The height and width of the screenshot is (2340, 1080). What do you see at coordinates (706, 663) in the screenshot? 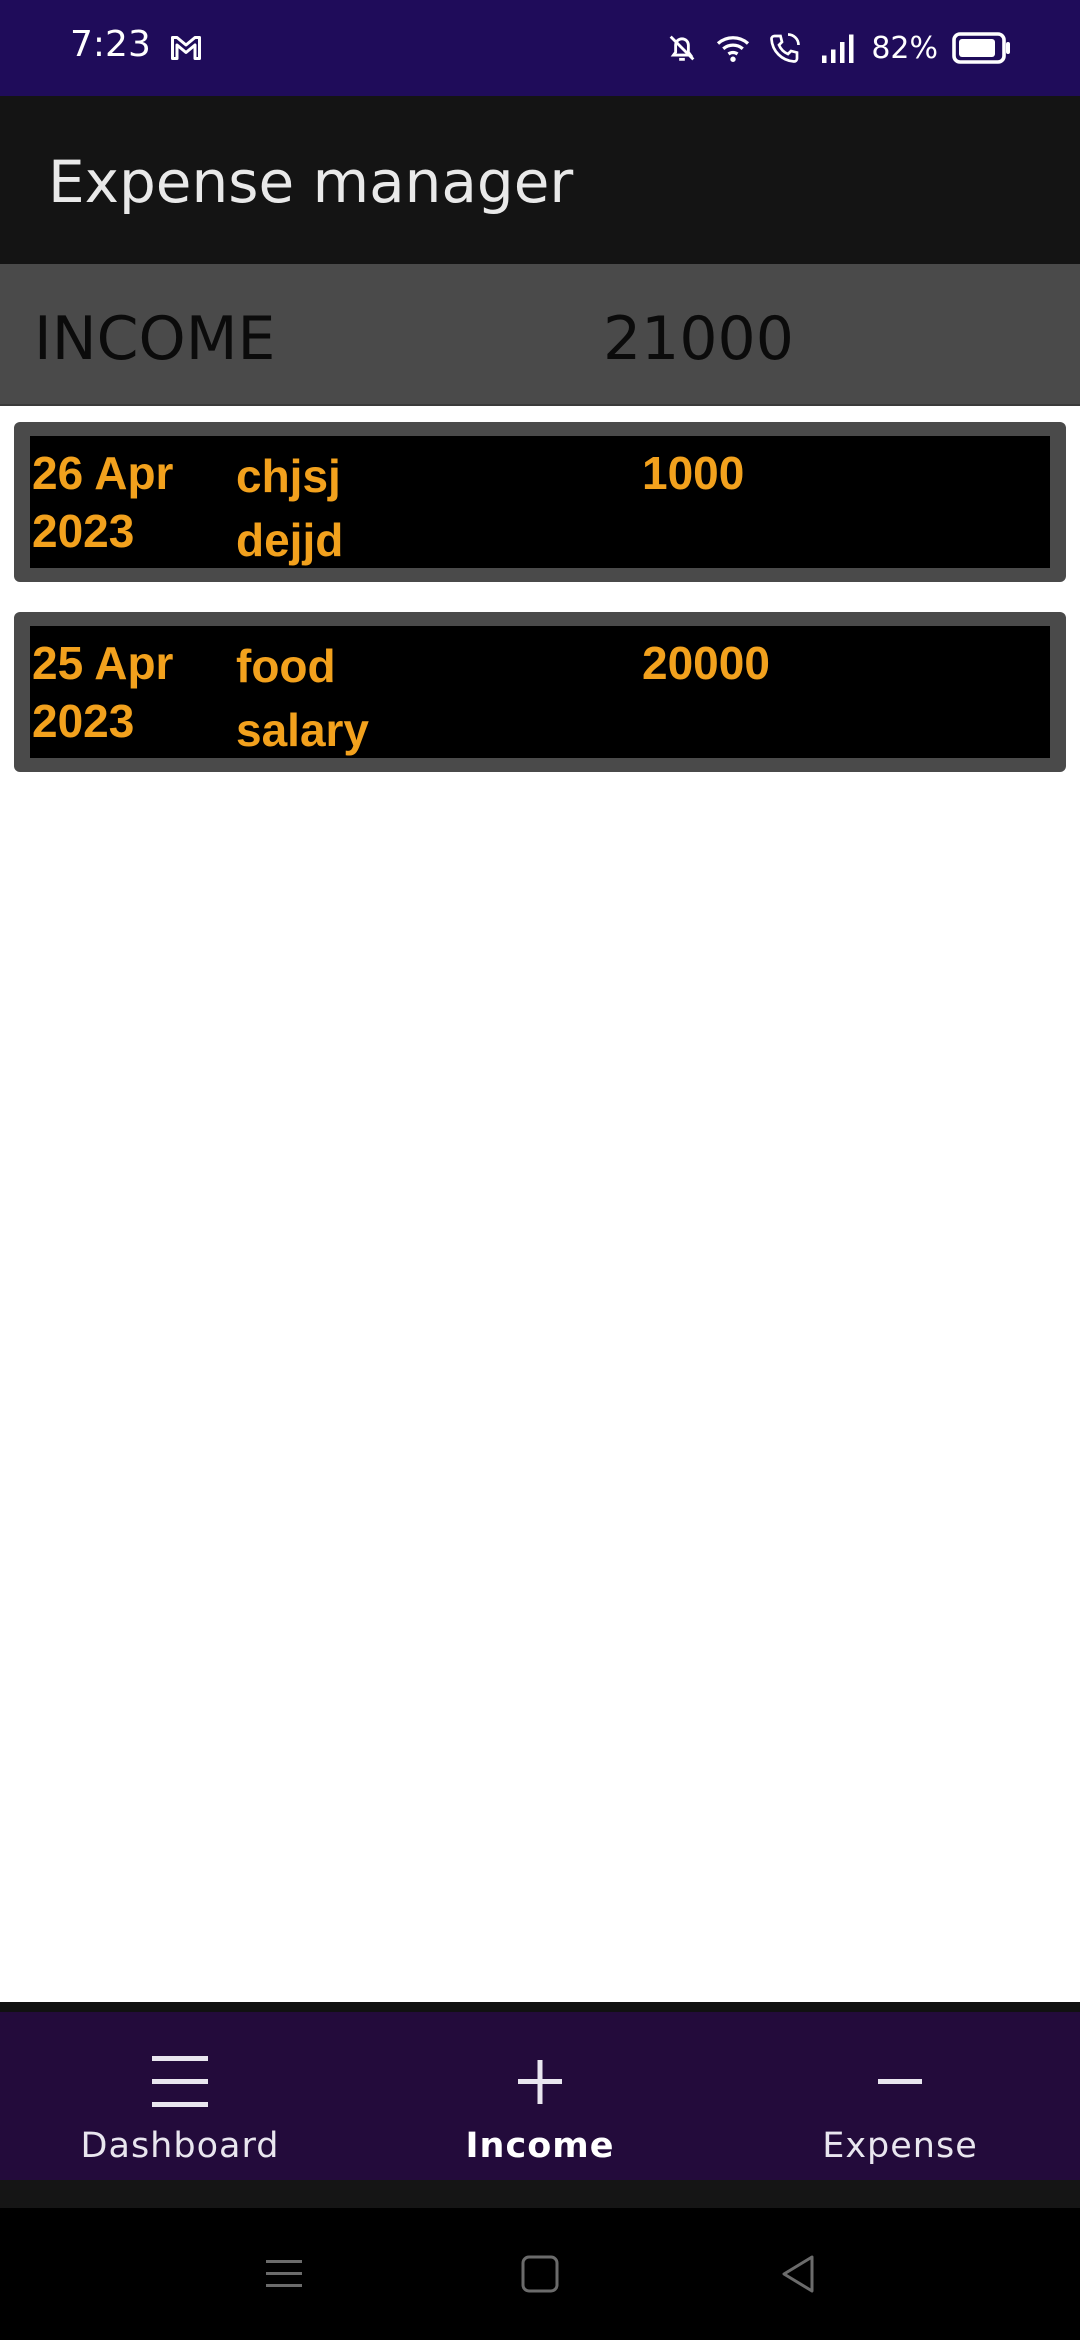
I see `entry-amount: 20000` at bounding box center [706, 663].